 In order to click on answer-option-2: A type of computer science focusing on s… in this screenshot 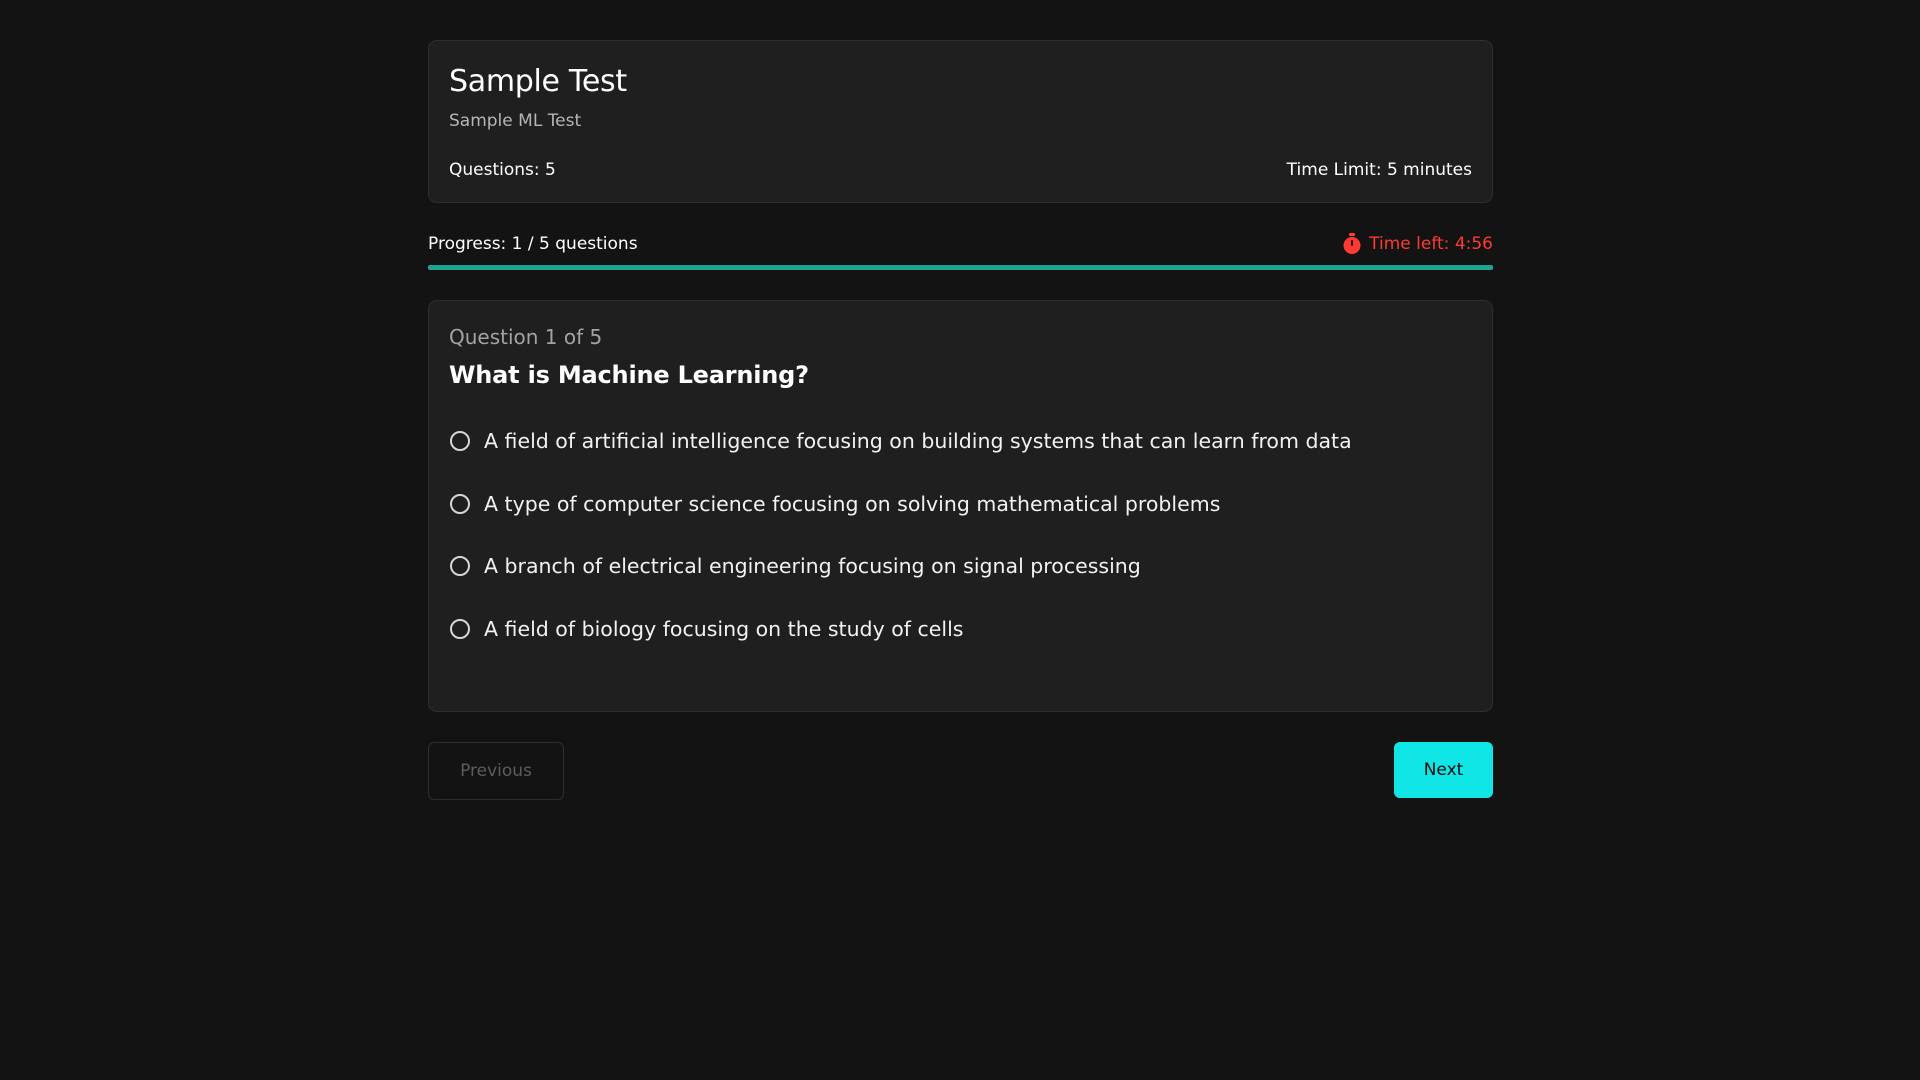, I will do `click(960, 504)`.